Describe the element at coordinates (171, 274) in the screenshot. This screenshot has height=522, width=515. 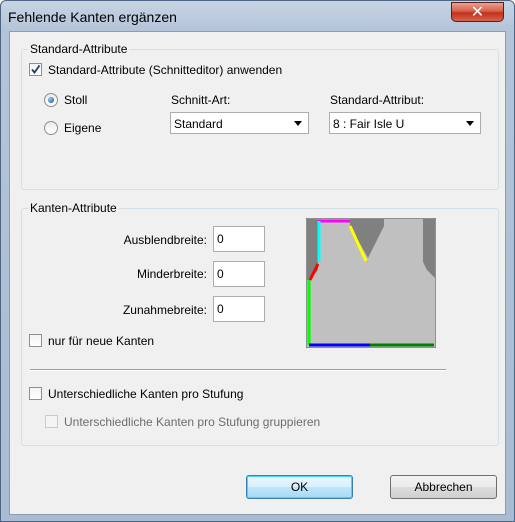
I see `minderbreite-label: Minderbreite:` at that location.